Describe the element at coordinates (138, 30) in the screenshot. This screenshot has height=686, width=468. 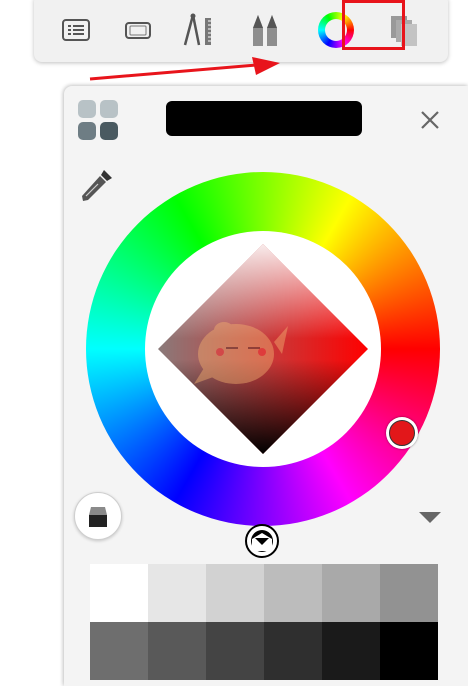
I see `canvas-icon` at that location.